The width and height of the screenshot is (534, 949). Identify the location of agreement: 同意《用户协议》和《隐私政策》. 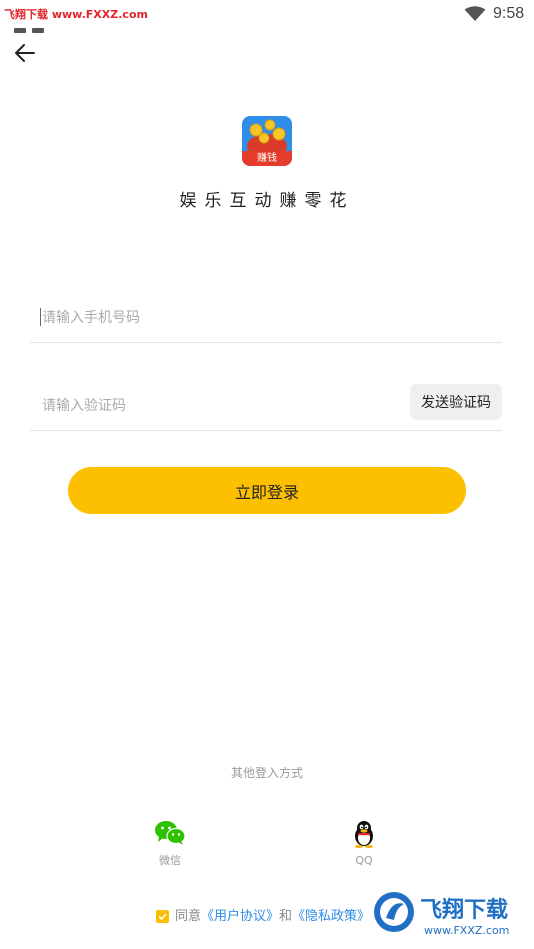
(263, 914).